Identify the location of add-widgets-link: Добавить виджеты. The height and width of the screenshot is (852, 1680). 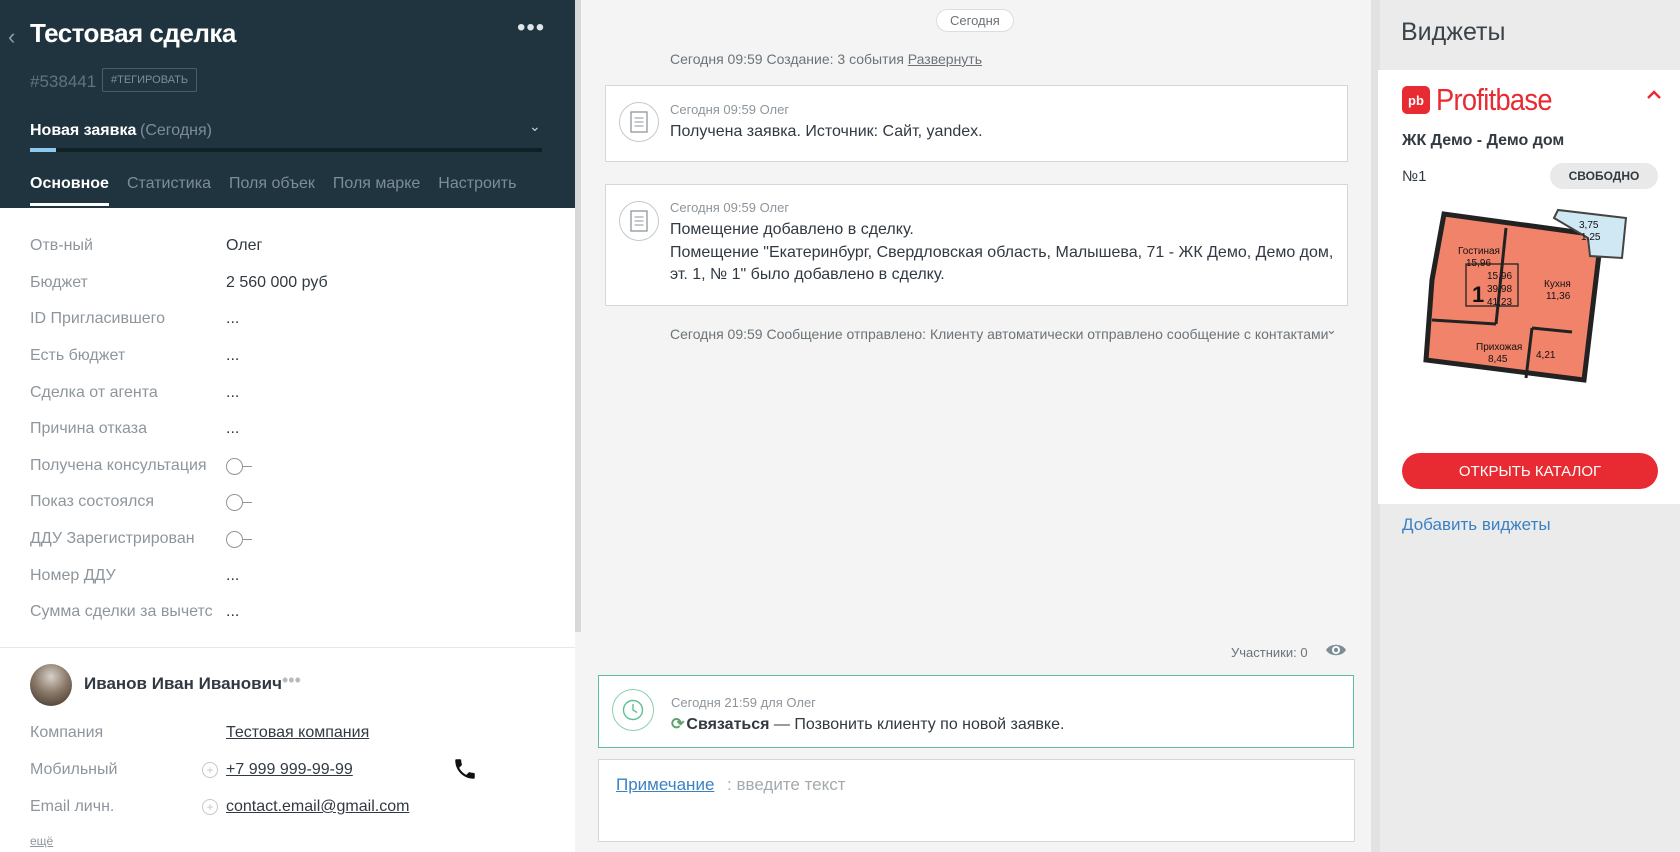
(1476, 525).